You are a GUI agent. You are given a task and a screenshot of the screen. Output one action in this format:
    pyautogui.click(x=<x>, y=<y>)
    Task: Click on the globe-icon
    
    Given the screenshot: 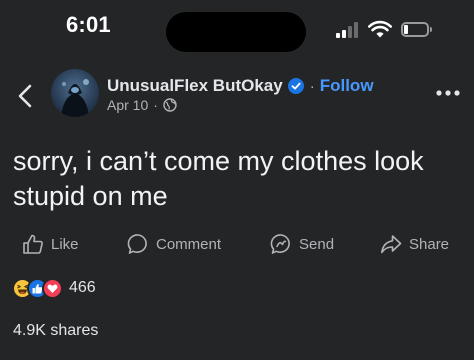 What is the action you would take?
    pyautogui.click(x=170, y=105)
    